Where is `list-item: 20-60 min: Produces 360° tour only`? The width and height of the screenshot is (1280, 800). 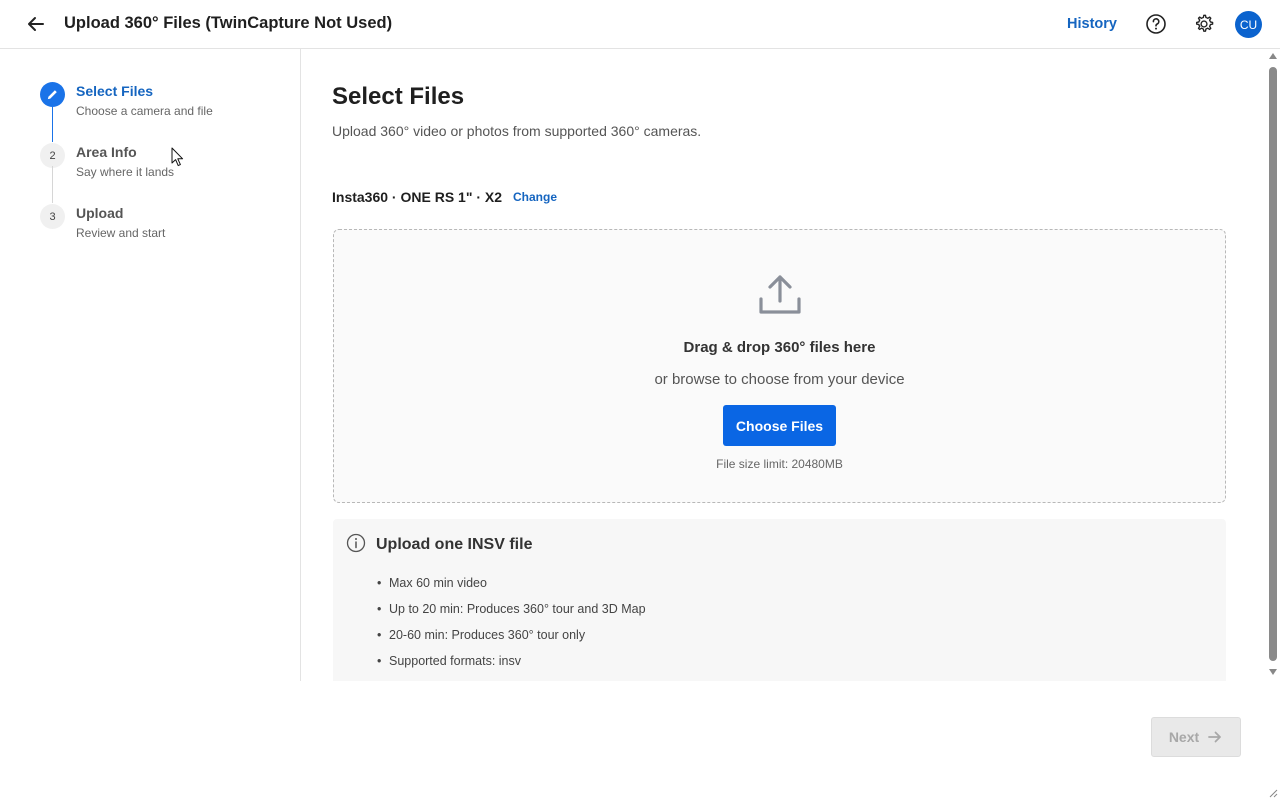 list-item: 20-60 min: Produces 360° tour only is located at coordinates (511, 641).